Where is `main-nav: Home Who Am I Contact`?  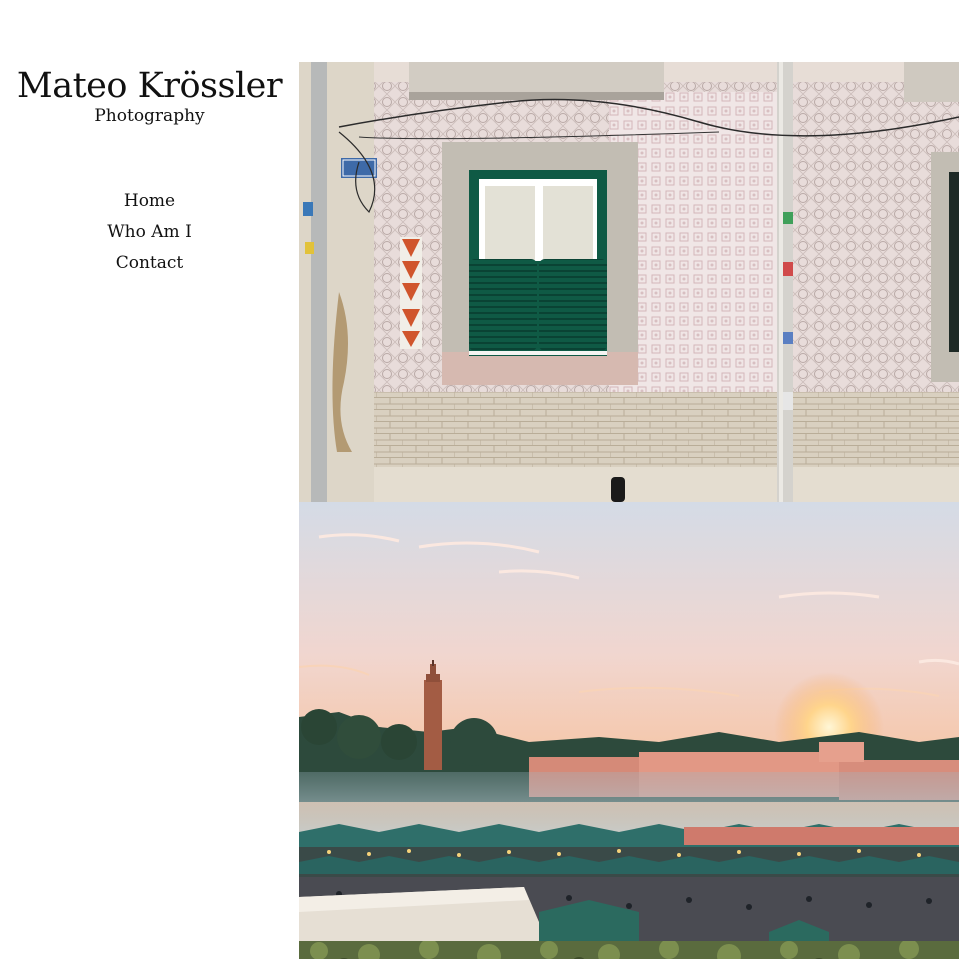
main-nav: Home Who Am I Contact is located at coordinates (149, 232).